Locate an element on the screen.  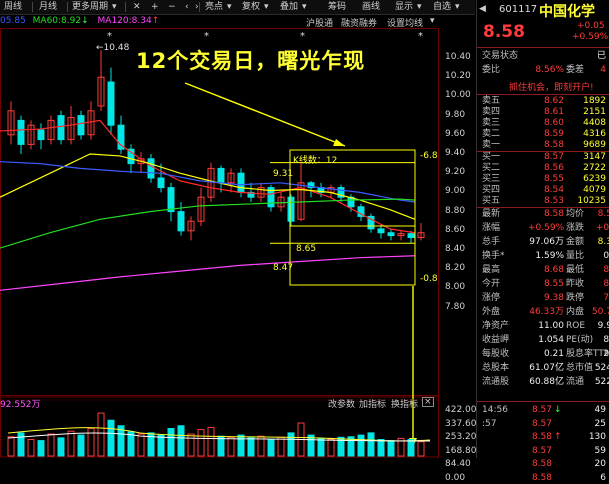
ask-row: 卖一 8.58 9689 is located at coordinates (545, 145).